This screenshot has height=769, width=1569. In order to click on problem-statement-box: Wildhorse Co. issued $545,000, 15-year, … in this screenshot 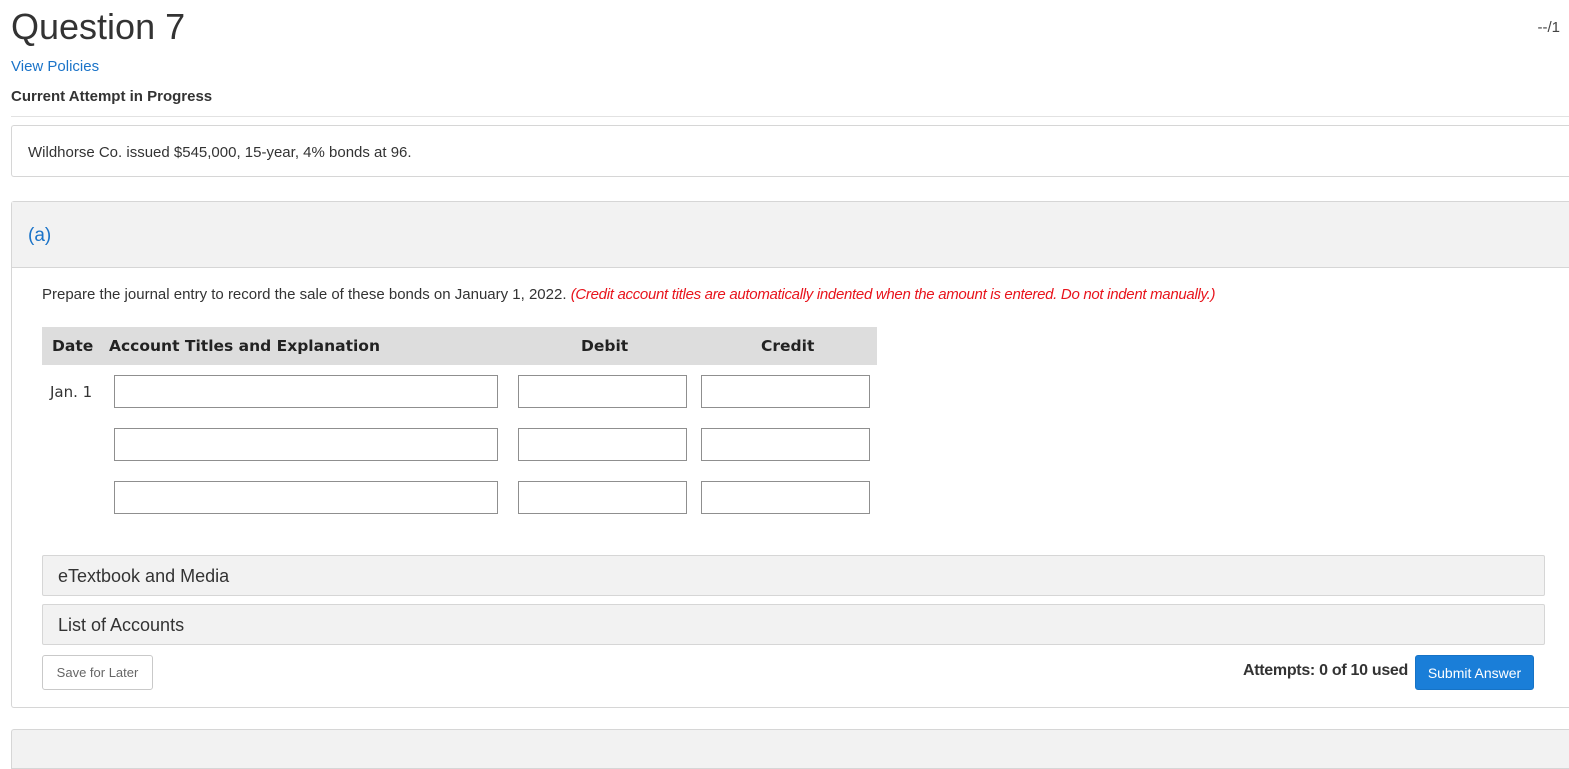, I will do `click(790, 151)`.